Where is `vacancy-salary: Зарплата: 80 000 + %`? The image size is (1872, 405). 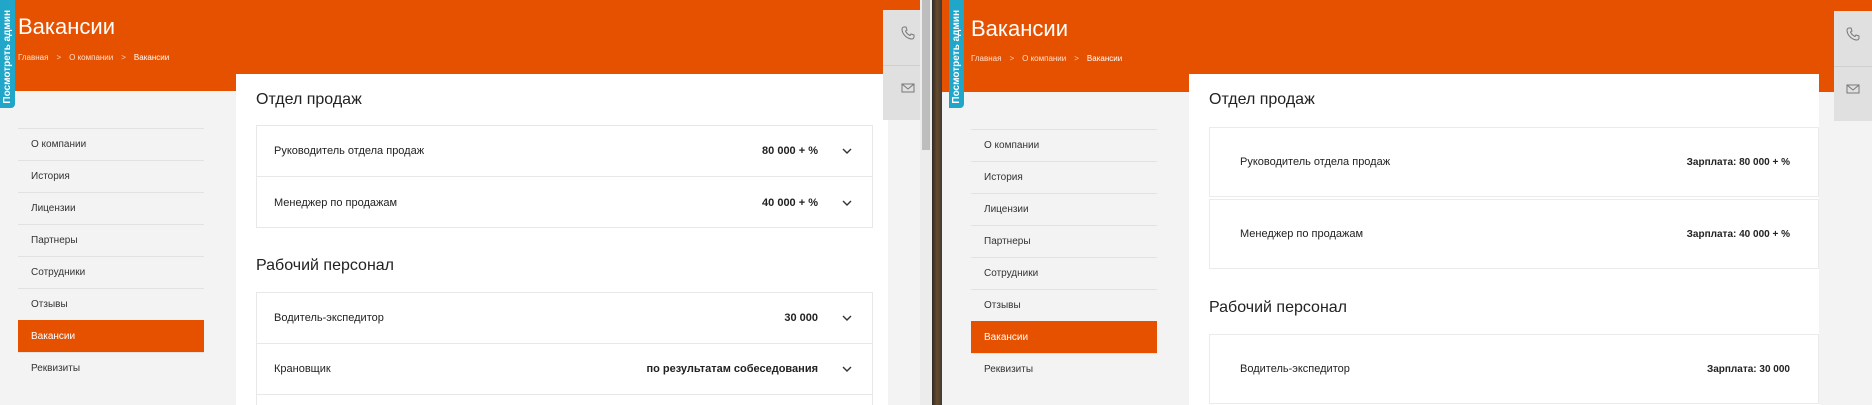
vacancy-salary: Зарплата: 80 000 + % is located at coordinates (1738, 162).